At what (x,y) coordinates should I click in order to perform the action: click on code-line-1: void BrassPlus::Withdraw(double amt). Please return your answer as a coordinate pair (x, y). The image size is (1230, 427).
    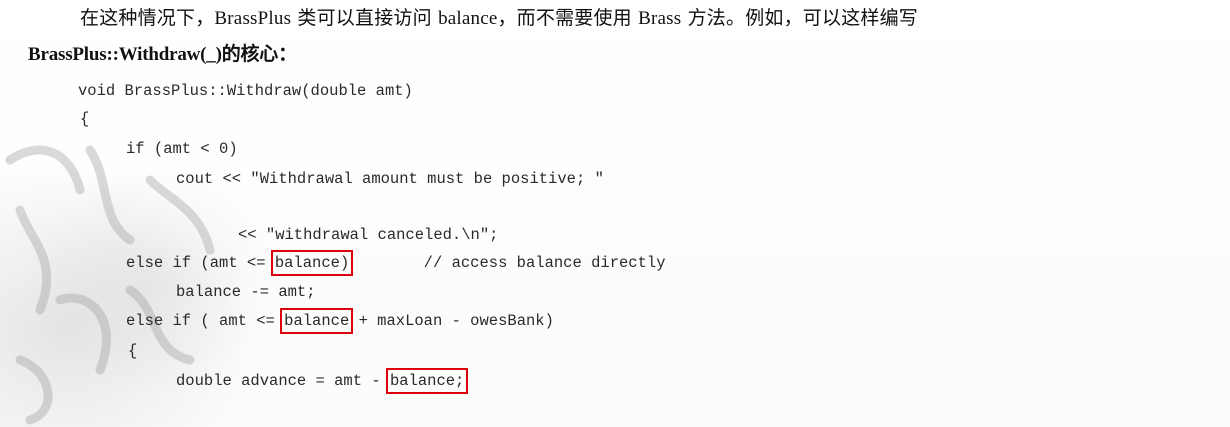
    Looking at the image, I should click on (245, 91).